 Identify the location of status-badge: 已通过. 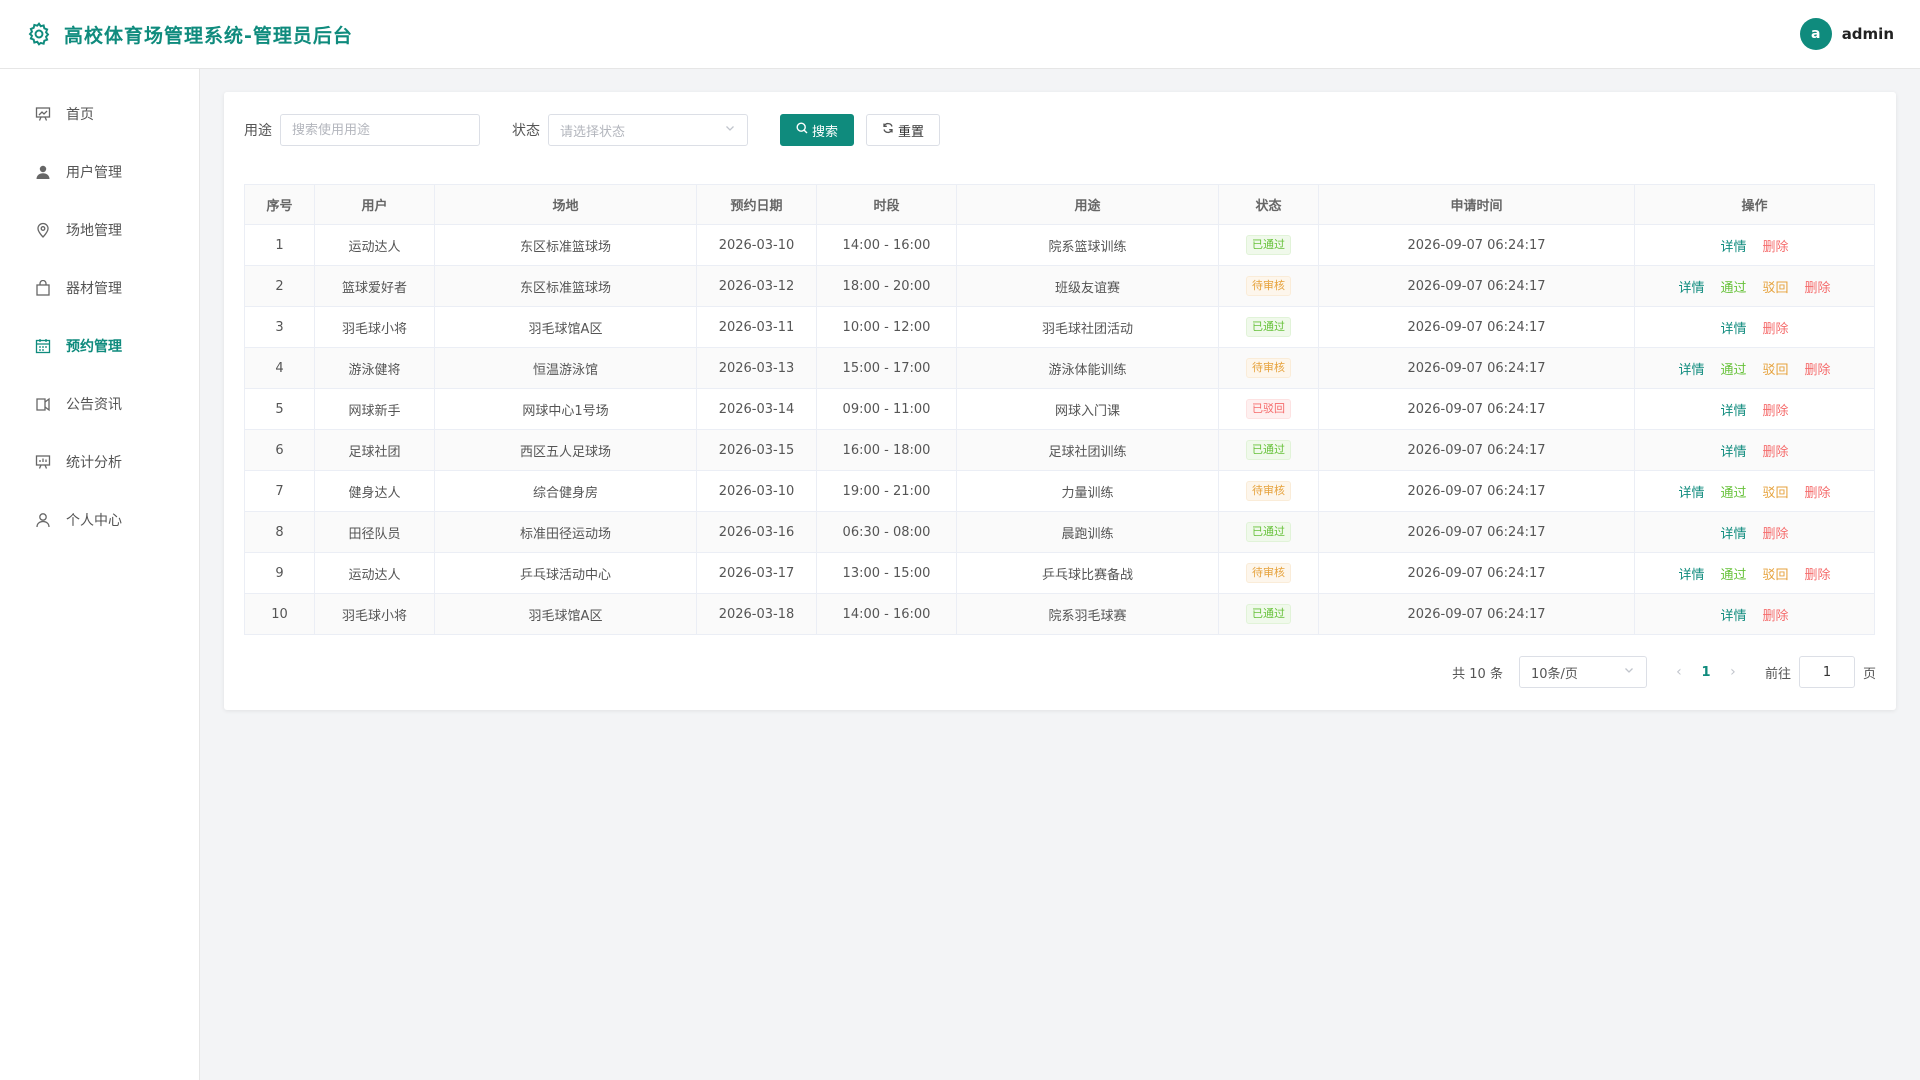
(1268, 245).